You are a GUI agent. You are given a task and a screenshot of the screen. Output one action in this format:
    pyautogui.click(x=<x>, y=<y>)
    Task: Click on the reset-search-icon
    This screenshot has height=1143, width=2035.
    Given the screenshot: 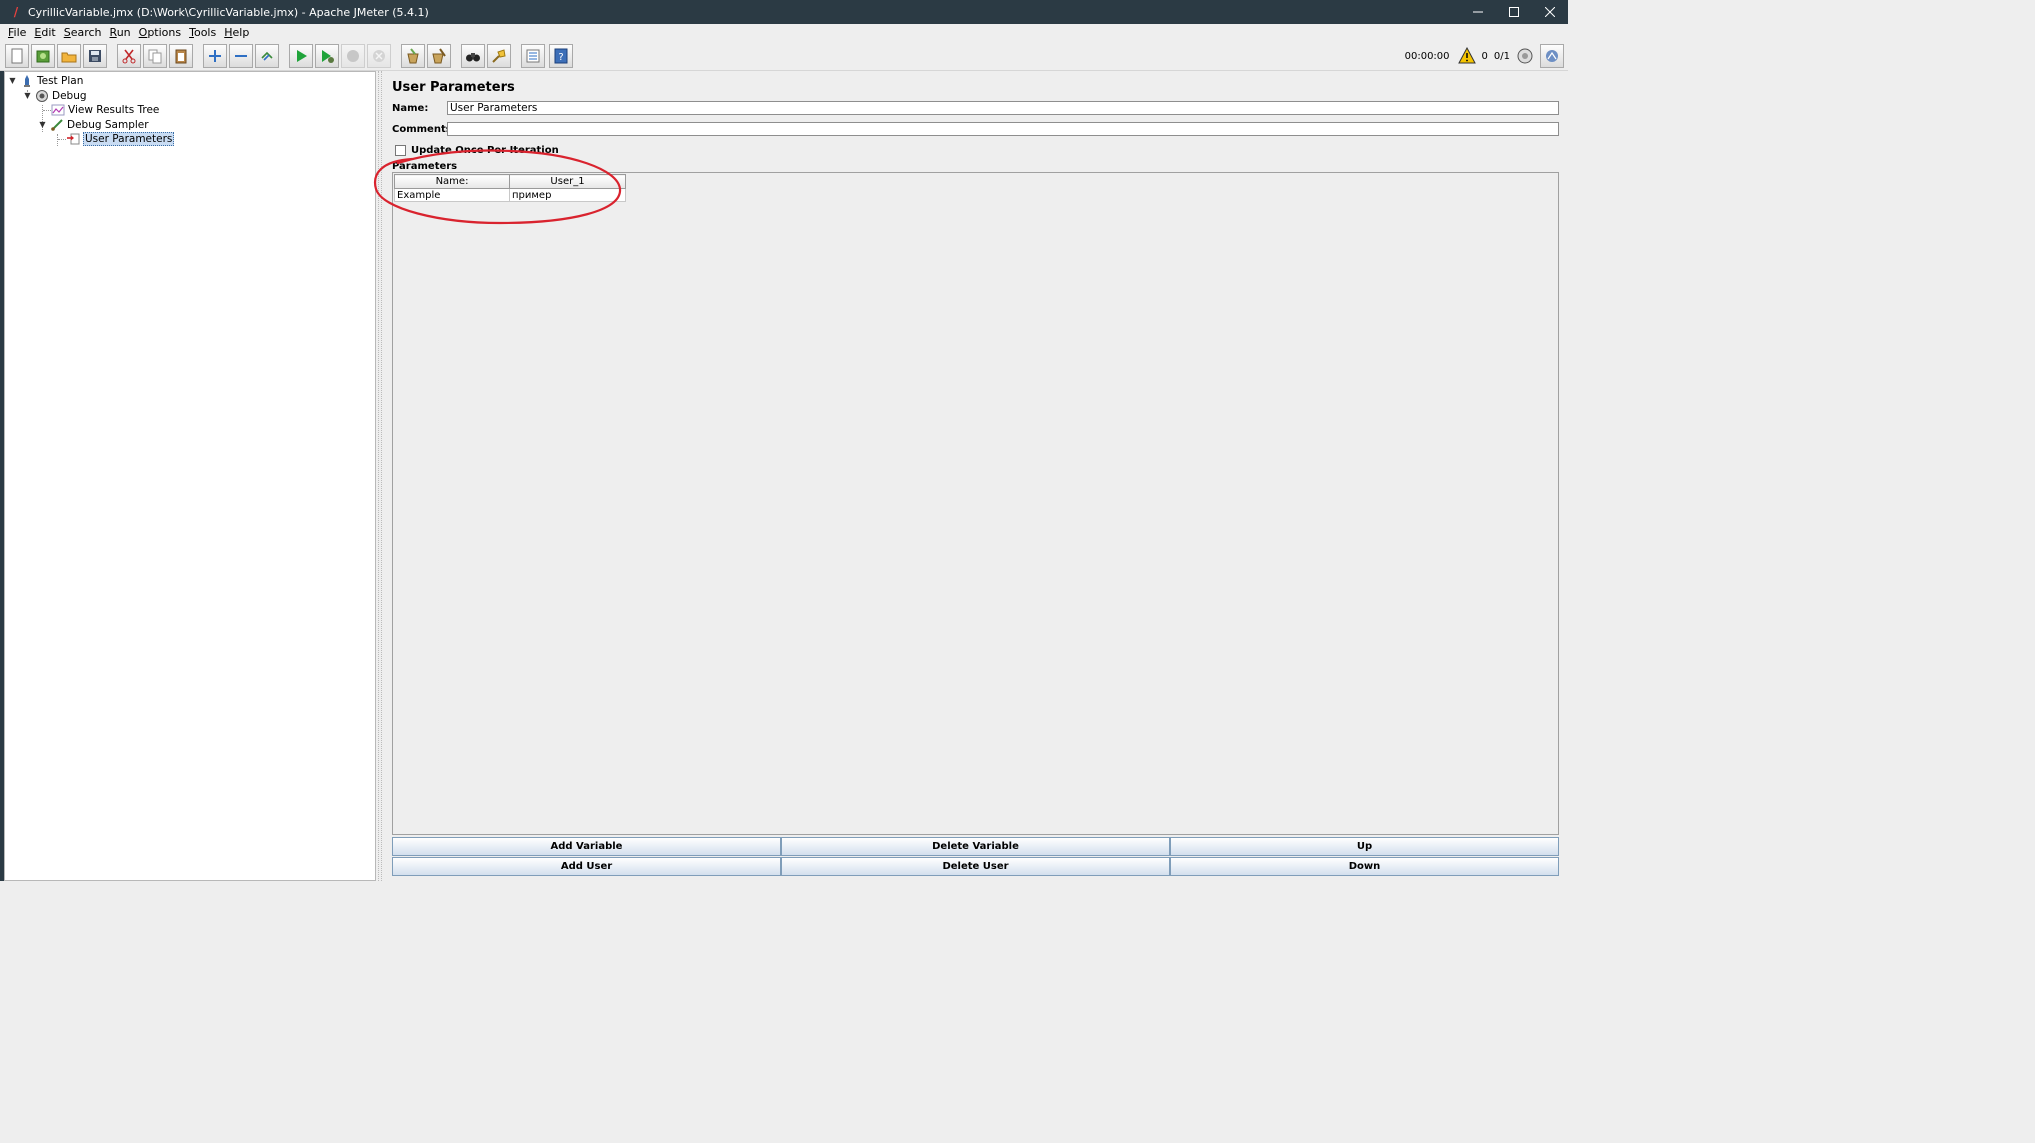 What is the action you would take?
    pyautogui.click(x=499, y=56)
    